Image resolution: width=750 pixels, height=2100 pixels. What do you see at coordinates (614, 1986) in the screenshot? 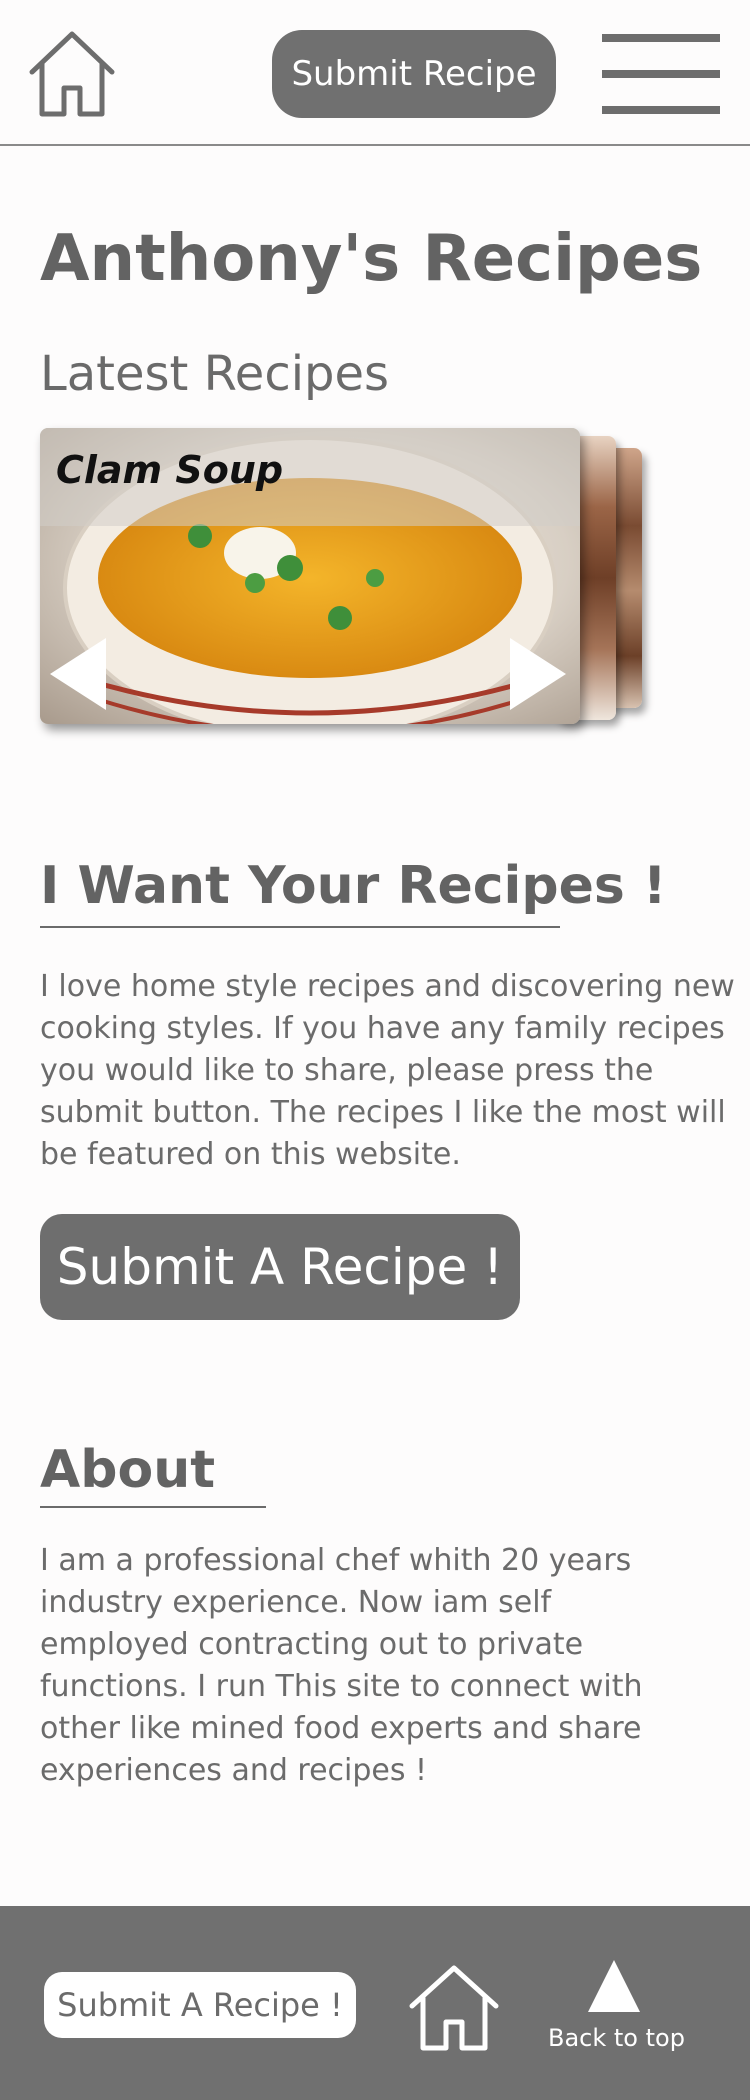
I see `up-arrow-icon` at bounding box center [614, 1986].